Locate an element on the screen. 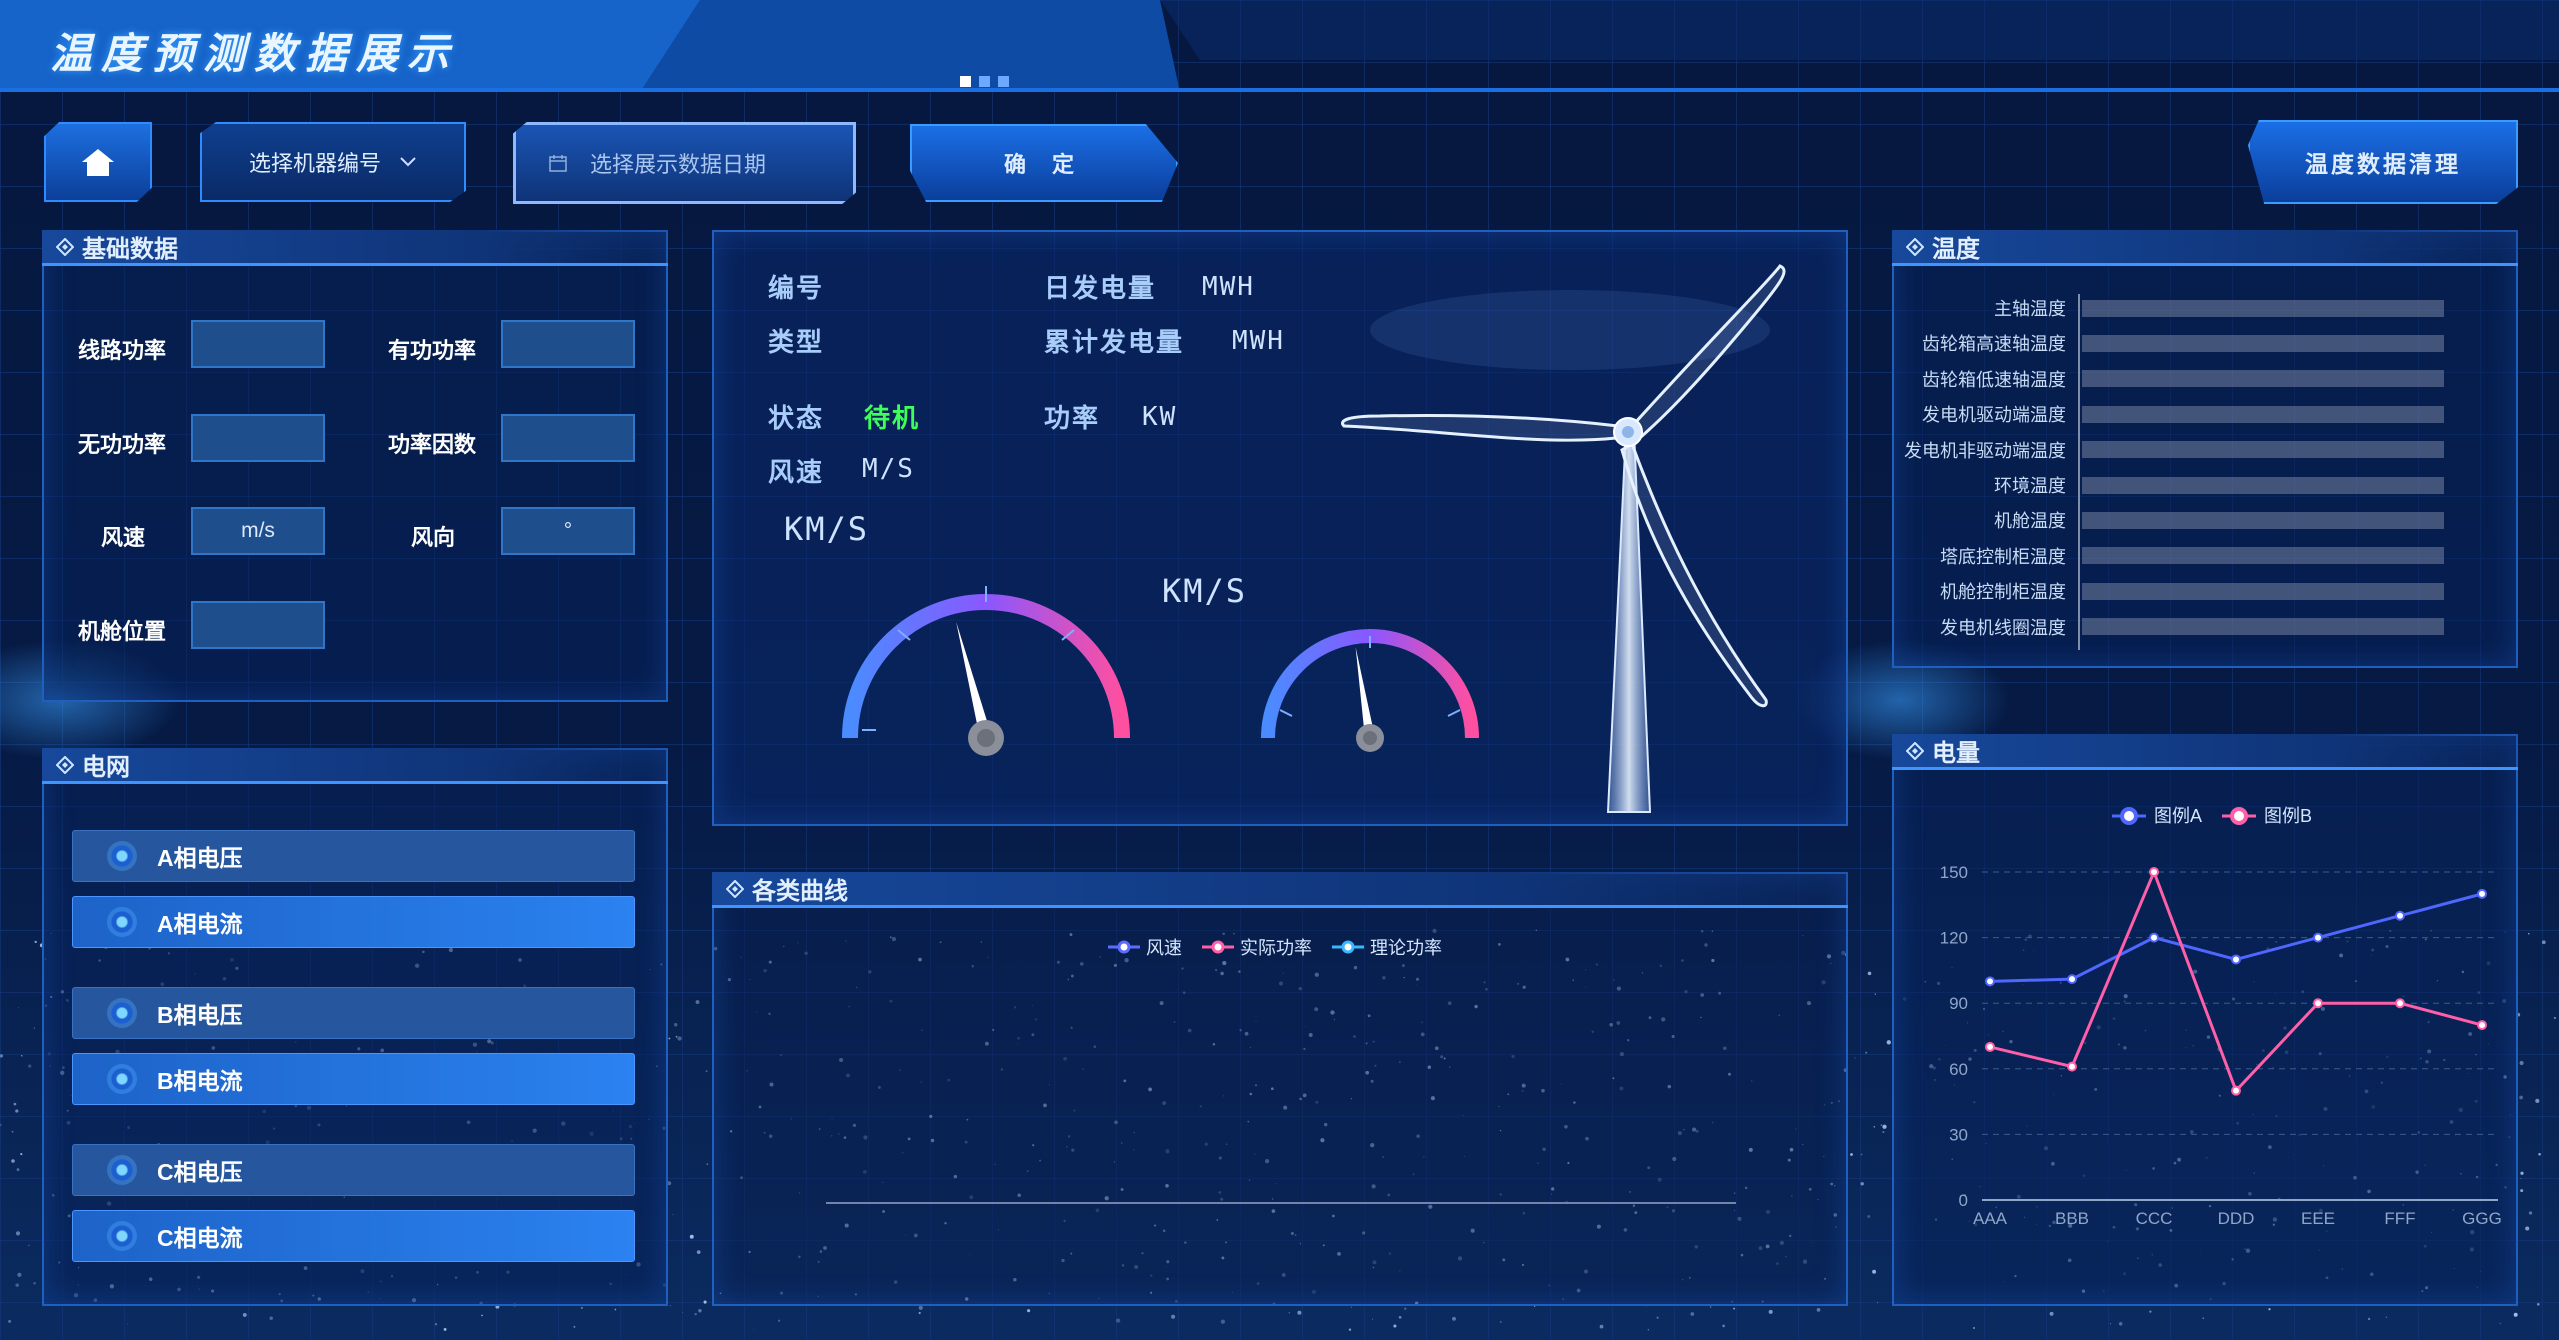  temperature-label: 发电机非驱动端温度 is located at coordinates (1985, 450).